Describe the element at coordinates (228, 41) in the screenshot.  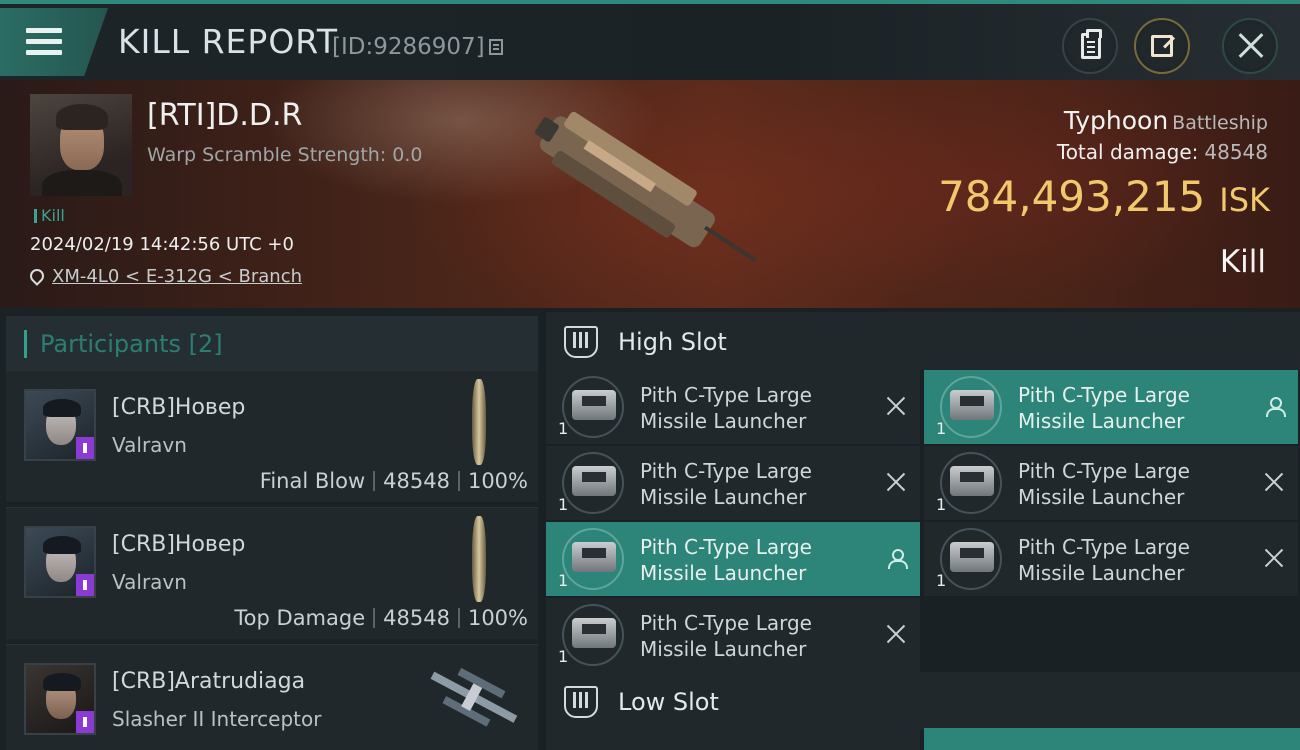
I see `page-title: KILL REPORT` at that location.